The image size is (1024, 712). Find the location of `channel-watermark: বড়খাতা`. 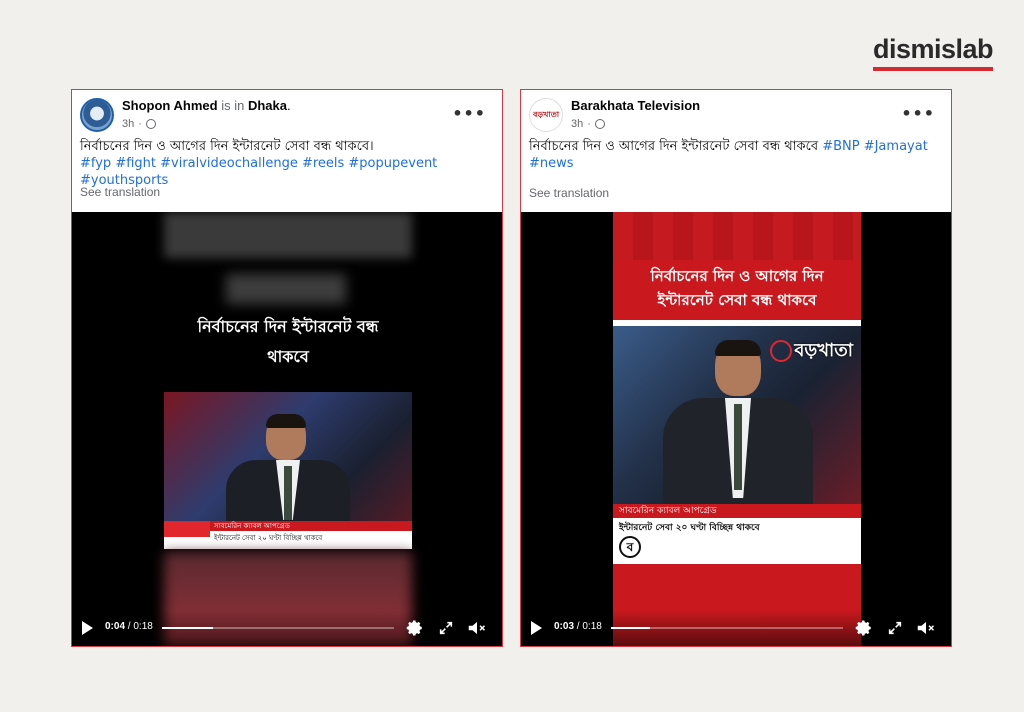

channel-watermark: বড়খাতা is located at coordinates (811, 351).